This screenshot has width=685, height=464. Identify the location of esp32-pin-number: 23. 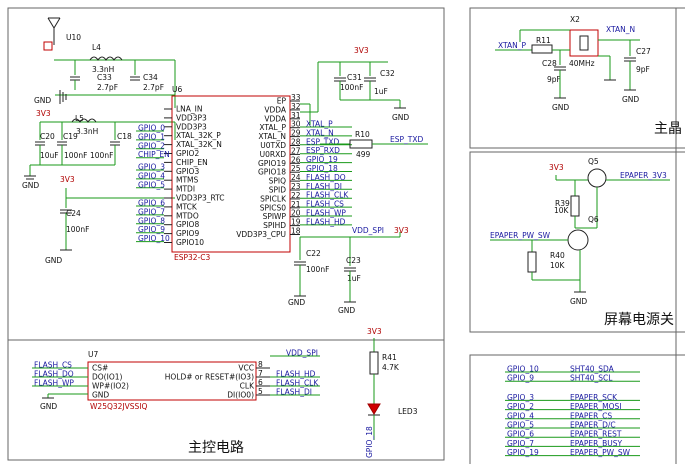
(296, 186).